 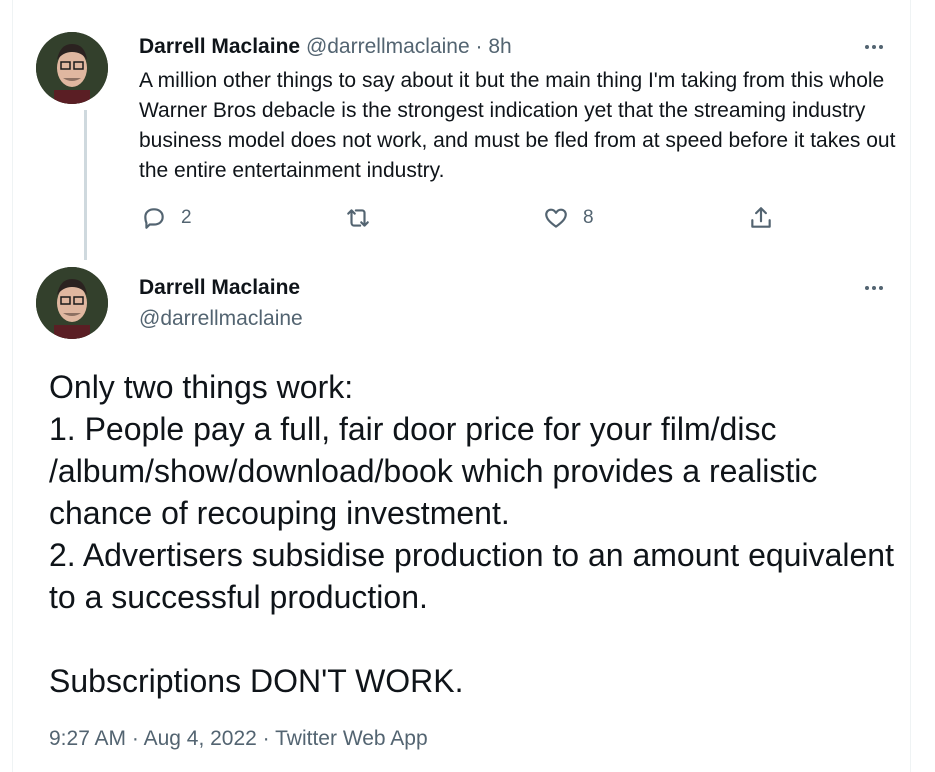 What do you see at coordinates (556, 218) in the screenshot?
I see `like-icon` at bounding box center [556, 218].